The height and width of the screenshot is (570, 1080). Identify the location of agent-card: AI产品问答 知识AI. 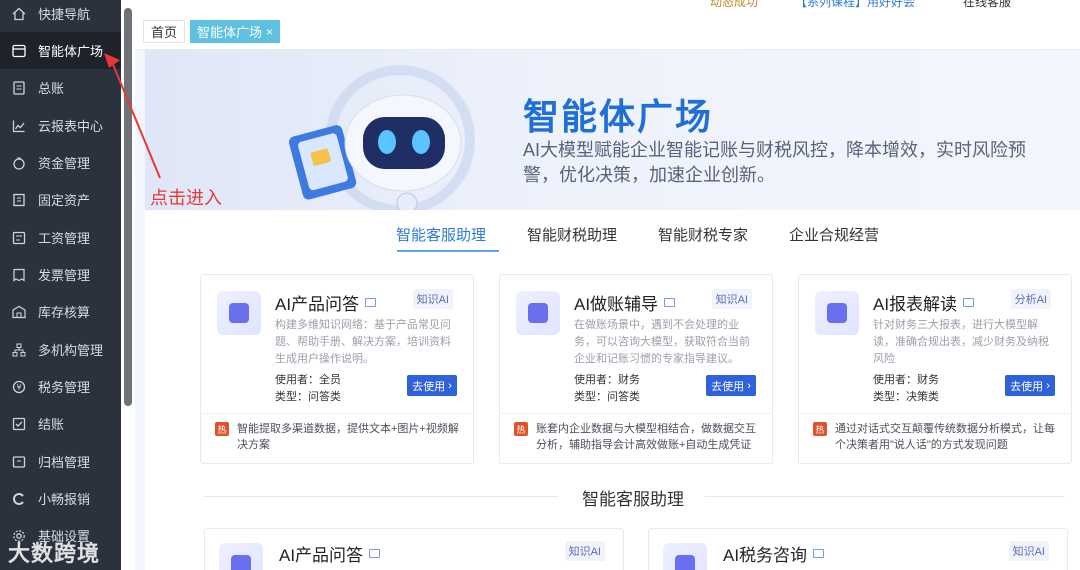
(414, 549).